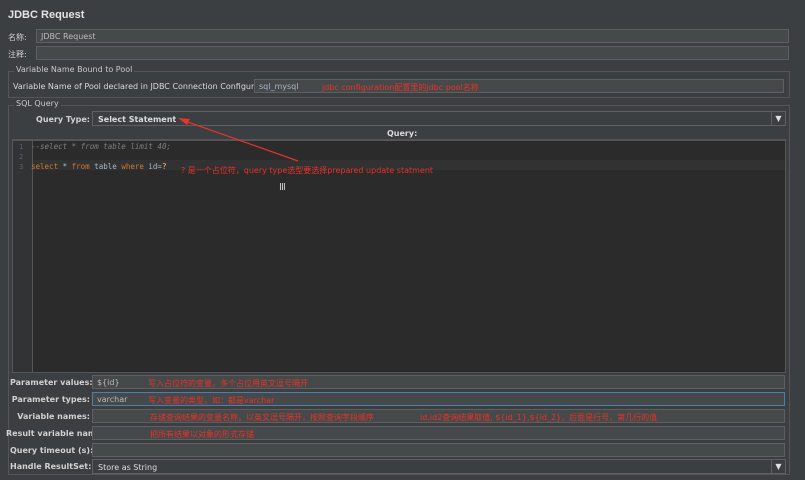 Image resolution: width=805 pixels, height=480 pixels. What do you see at coordinates (53, 416) in the screenshot?
I see `variable-names-label: Variable names:` at bounding box center [53, 416].